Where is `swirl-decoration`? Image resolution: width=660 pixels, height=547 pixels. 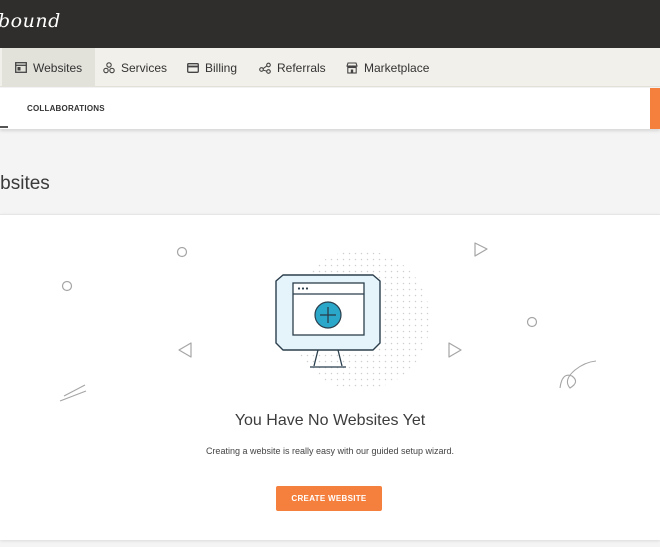 swirl-decoration is located at coordinates (578, 374).